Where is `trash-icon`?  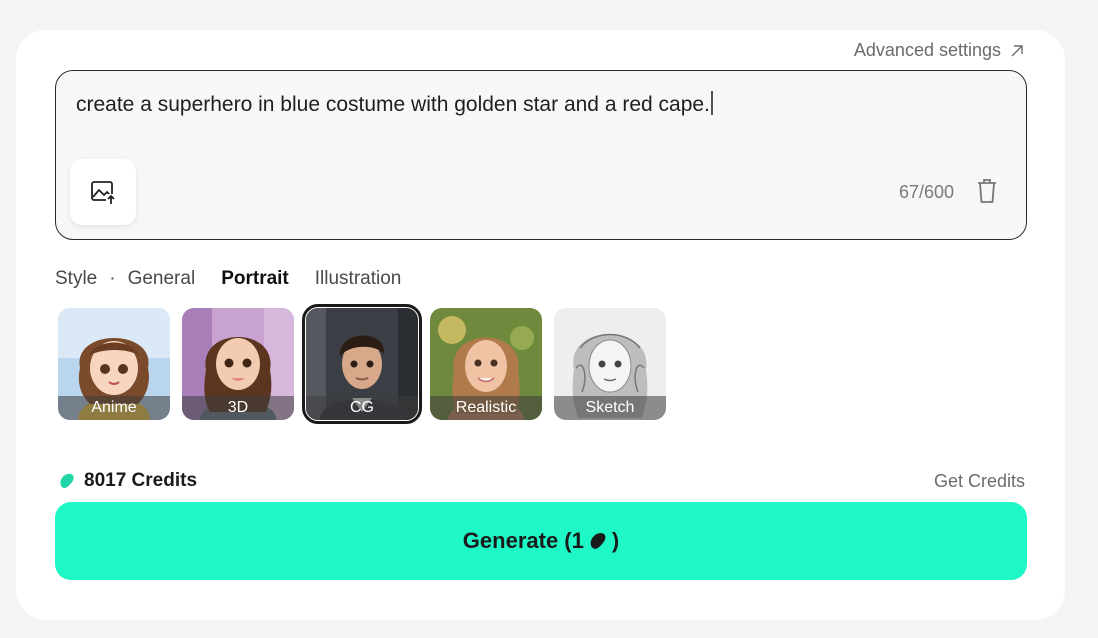
trash-icon is located at coordinates (987, 191).